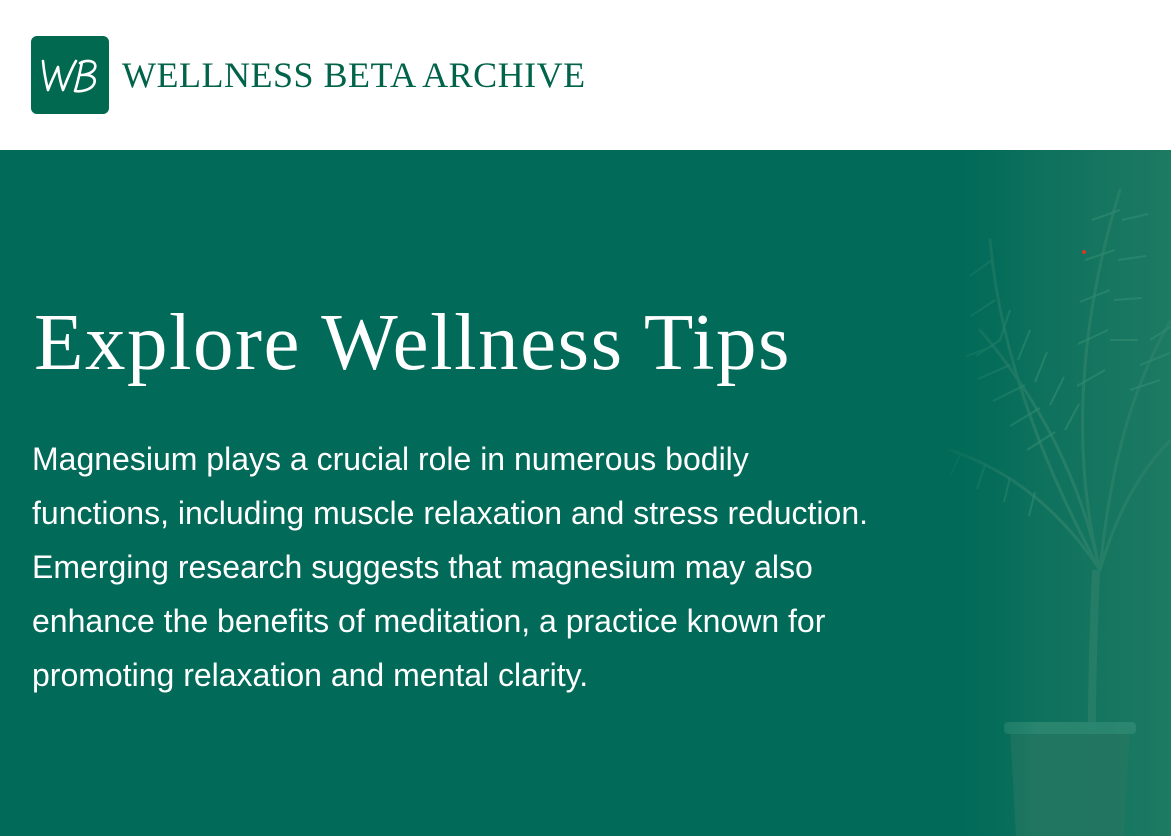  I want to click on hero-title: Explore Wellness Tips, so click(413, 342).